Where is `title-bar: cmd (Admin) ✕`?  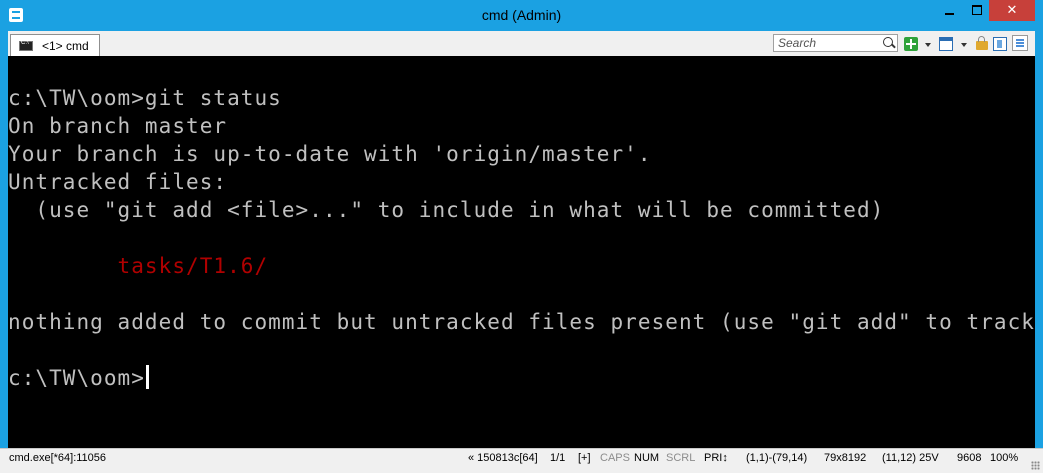 title-bar: cmd (Admin) ✕ is located at coordinates (521, 15).